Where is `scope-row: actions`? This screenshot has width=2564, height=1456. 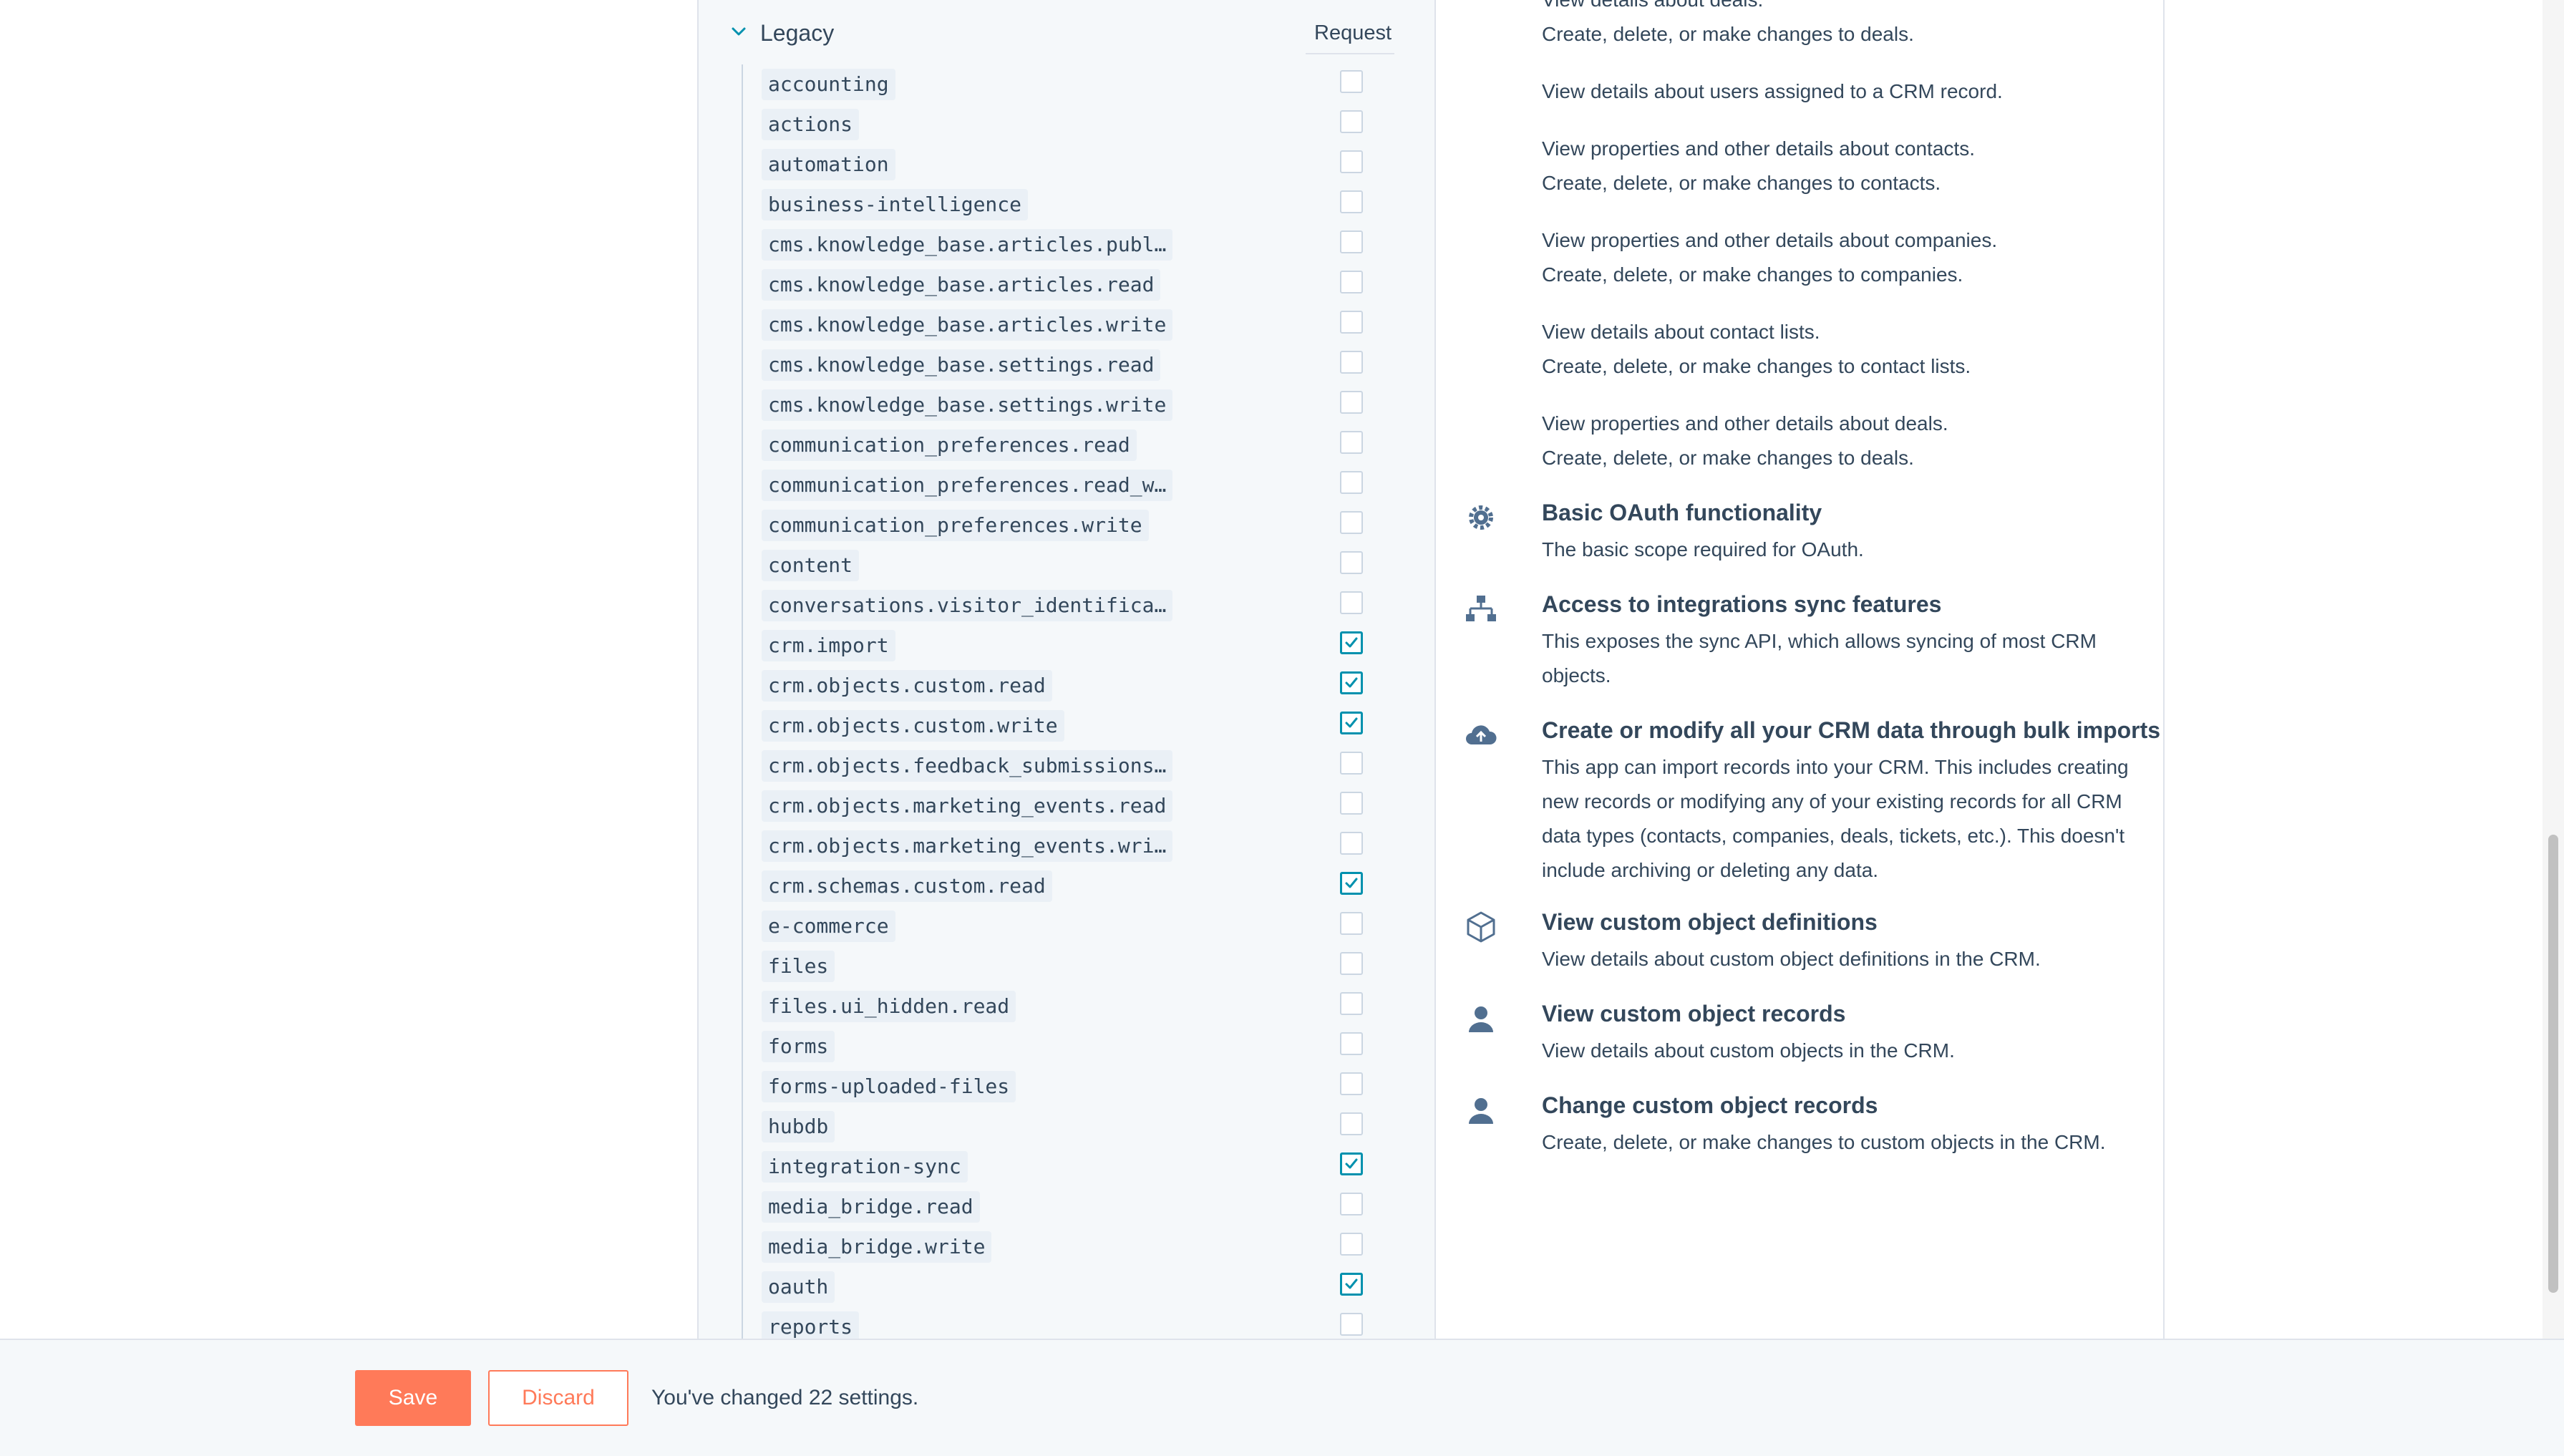 scope-row: actions is located at coordinates (1066, 126).